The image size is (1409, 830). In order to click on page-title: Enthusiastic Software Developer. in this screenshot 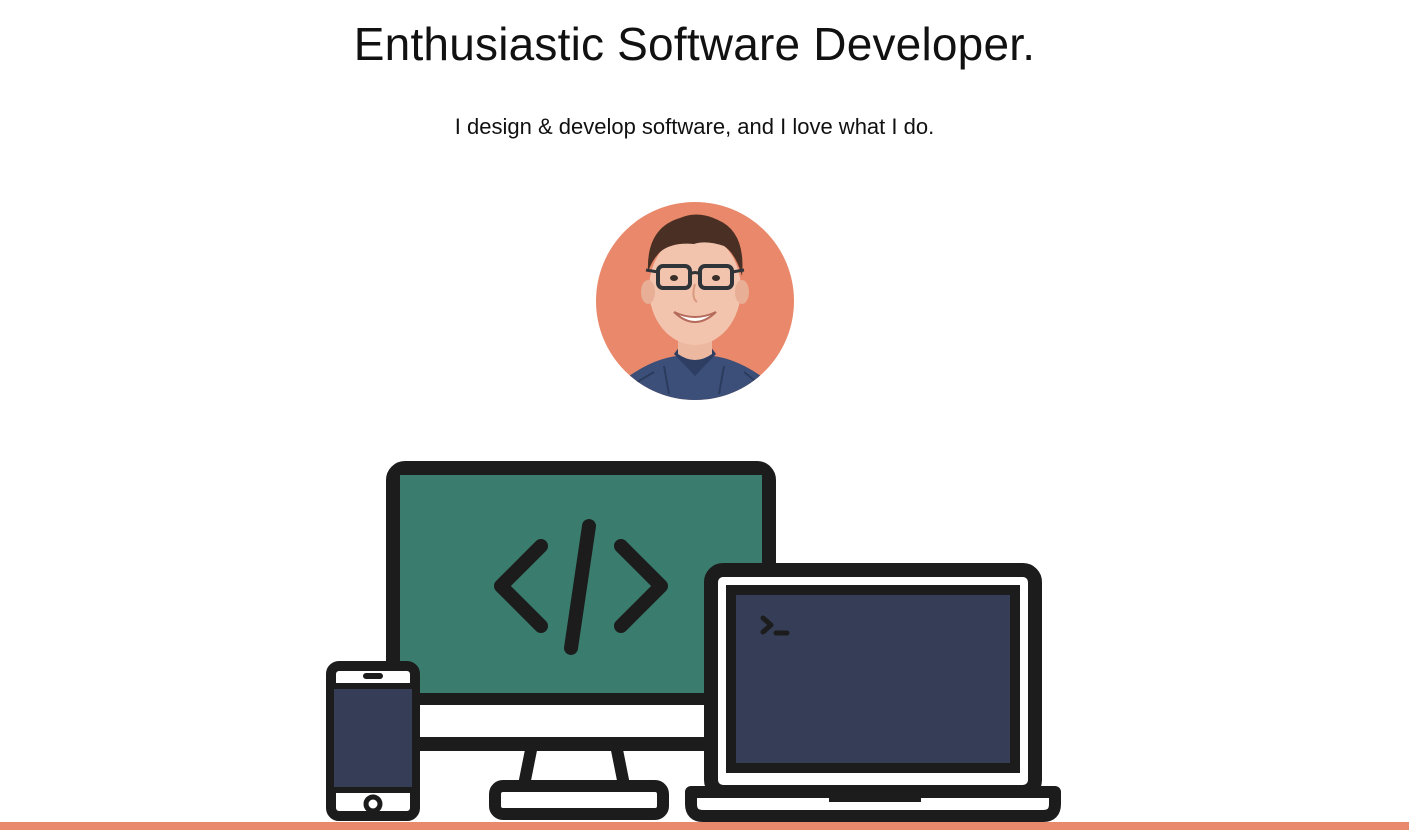, I will do `click(694, 44)`.